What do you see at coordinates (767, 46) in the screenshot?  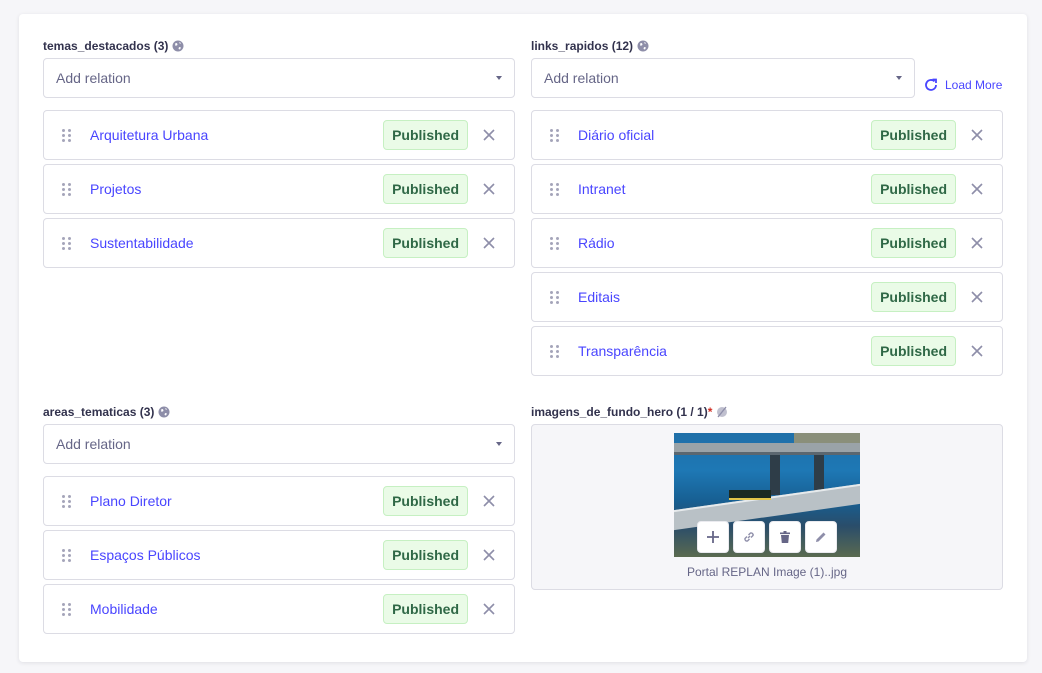 I see `field-label: links_rapidos (12)` at bounding box center [767, 46].